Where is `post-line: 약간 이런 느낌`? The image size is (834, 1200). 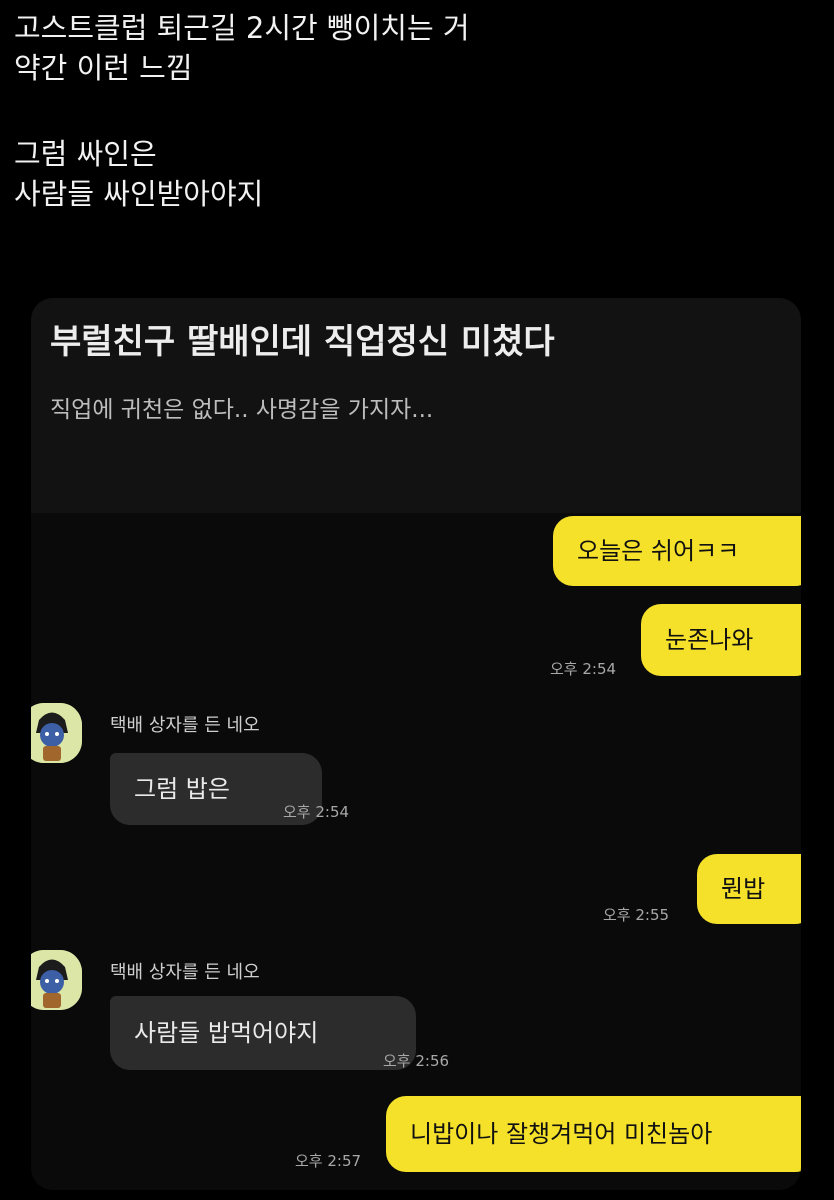
post-line: 약간 이런 느낌 is located at coordinates (103, 68).